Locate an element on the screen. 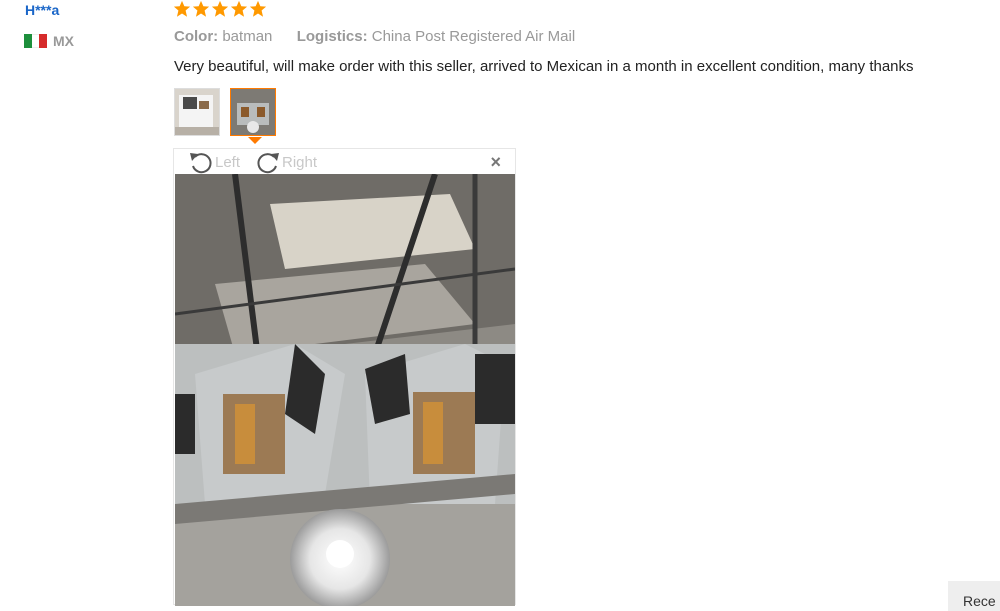 The width and height of the screenshot is (1000, 611). rotate-left-label: Left is located at coordinates (228, 162).